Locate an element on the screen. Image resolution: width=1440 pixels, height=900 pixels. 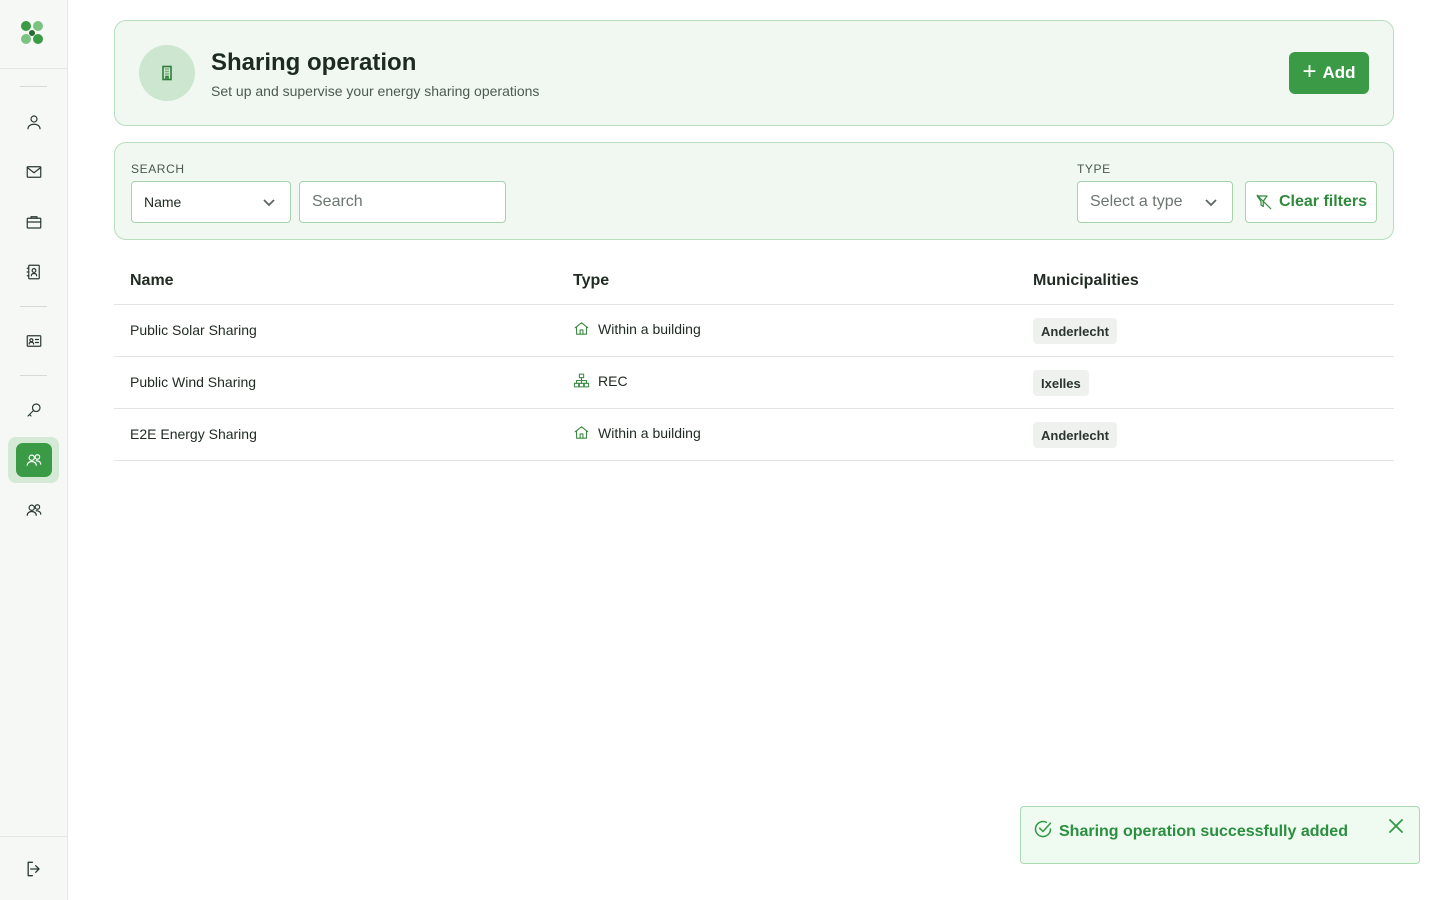
sidebar-item-profile is located at coordinates (33, 122).